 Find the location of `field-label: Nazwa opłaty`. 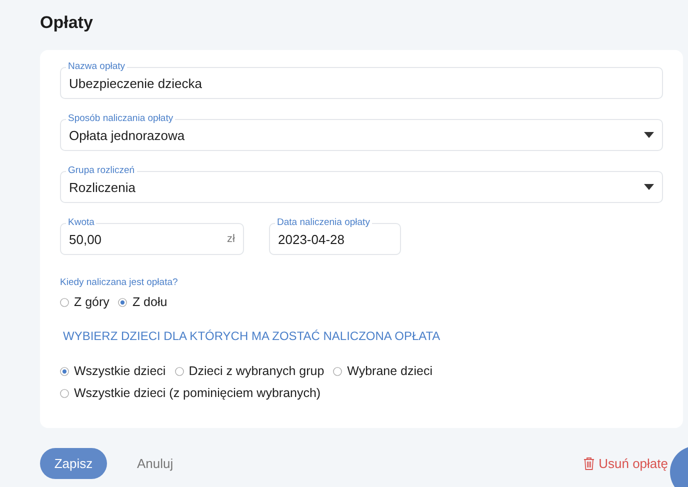

field-label: Nazwa opłaty is located at coordinates (97, 67).